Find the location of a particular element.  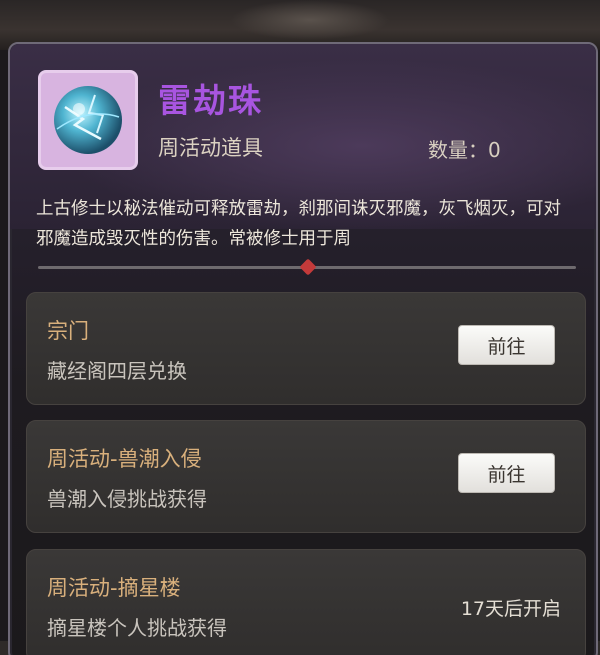

item-name: 雷劫珠 is located at coordinates (210, 100).